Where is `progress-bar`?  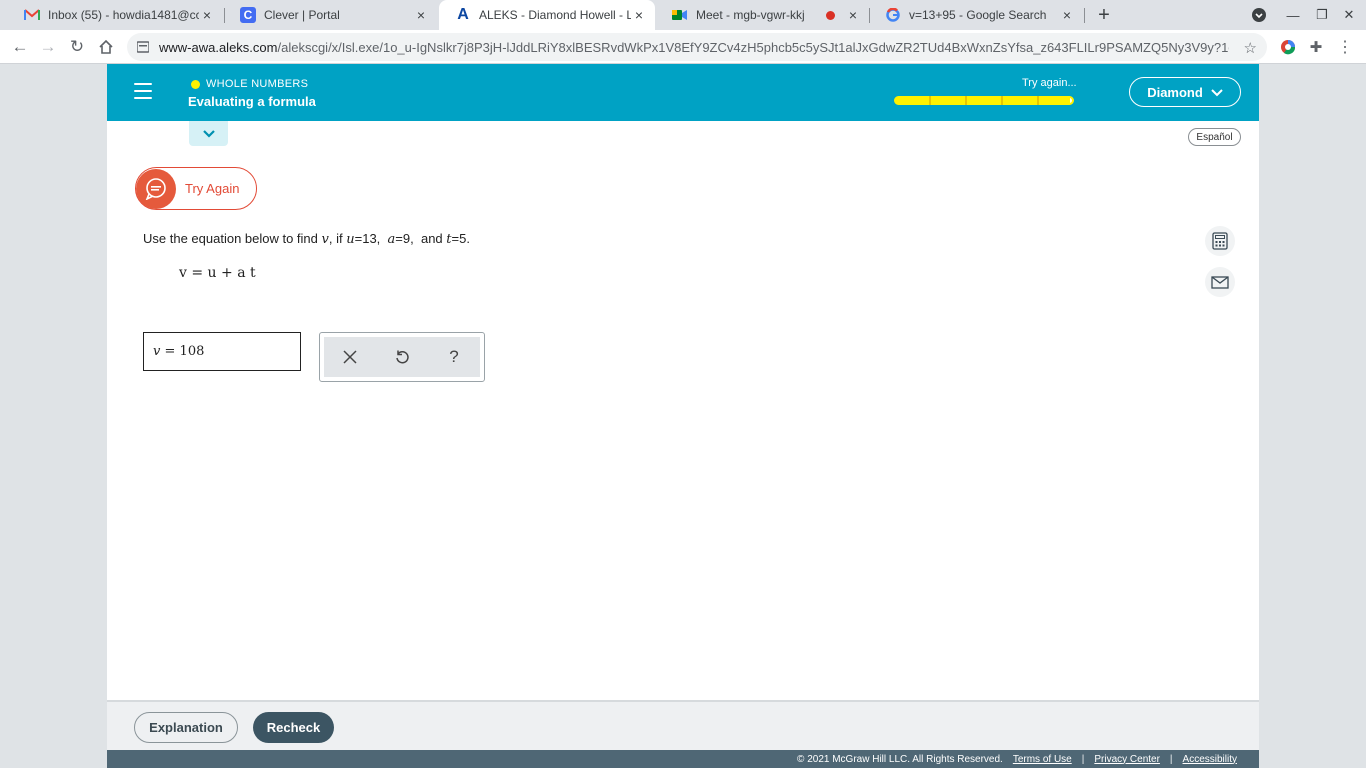
progress-bar is located at coordinates (984, 100).